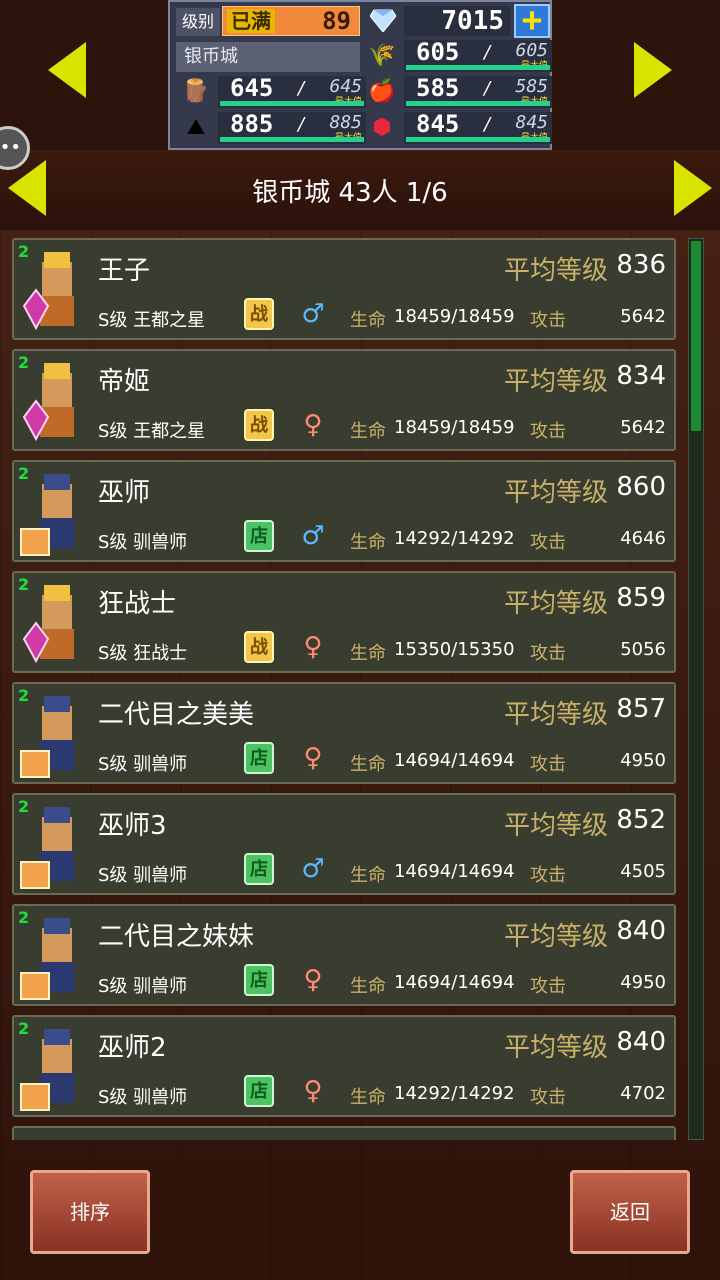 The image size is (720, 1280). Describe the element at coordinates (382, 55) in the screenshot. I see `grass-icon: 🌾` at that location.